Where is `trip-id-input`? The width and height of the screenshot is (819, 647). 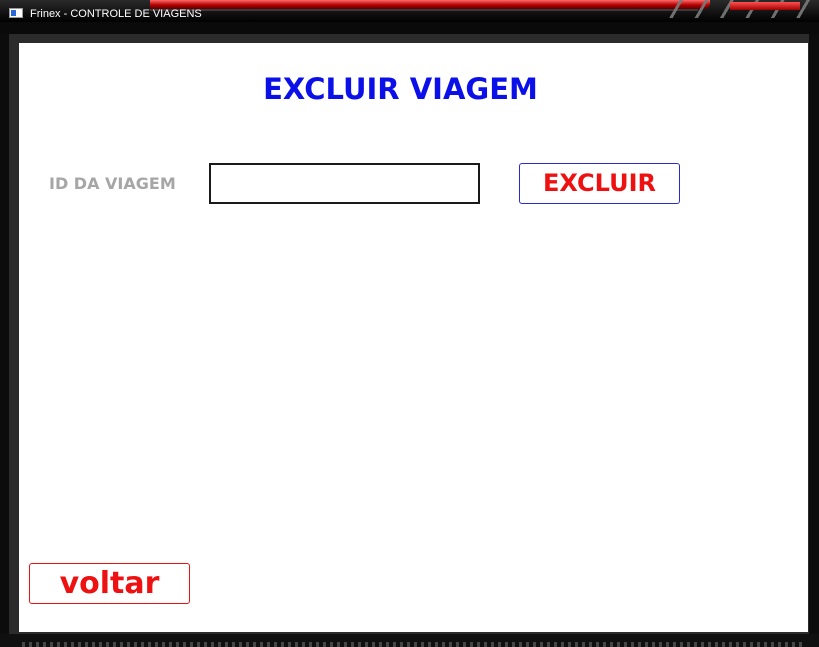
trip-id-input is located at coordinates (344, 183).